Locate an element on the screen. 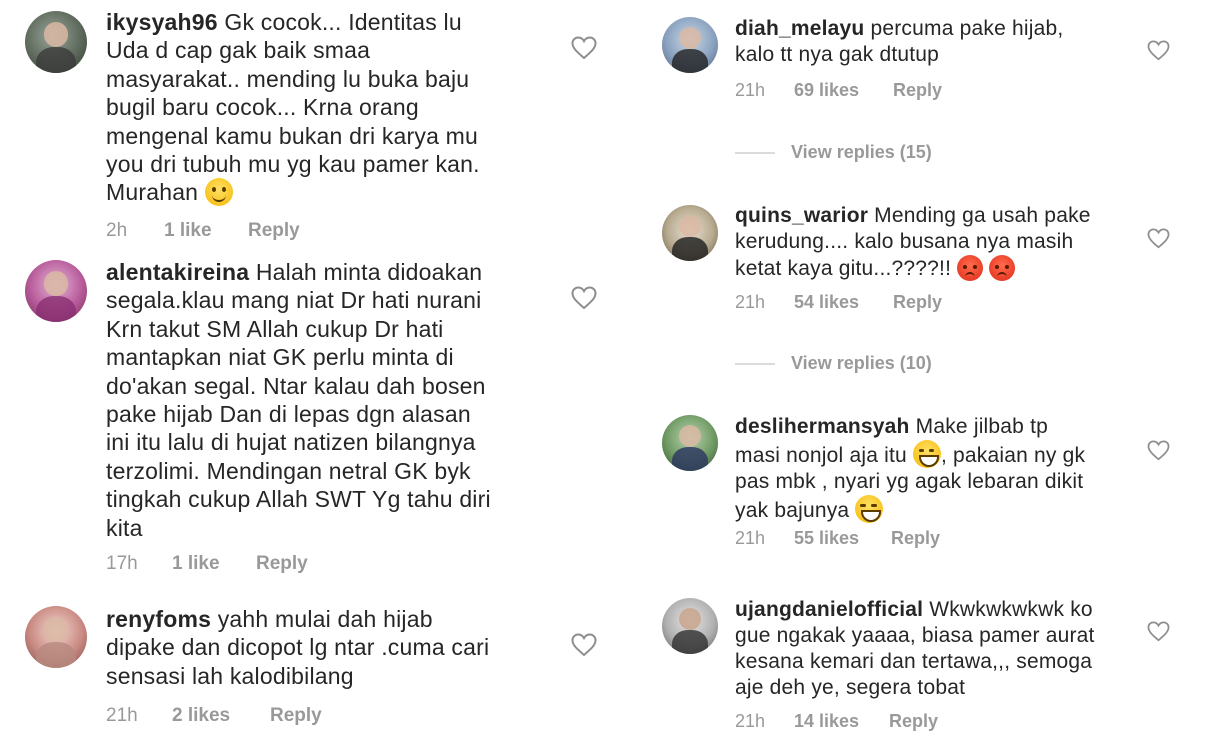 This screenshot has width=1209, height=746. smiling-face-emoji-icon is located at coordinates (218, 192).